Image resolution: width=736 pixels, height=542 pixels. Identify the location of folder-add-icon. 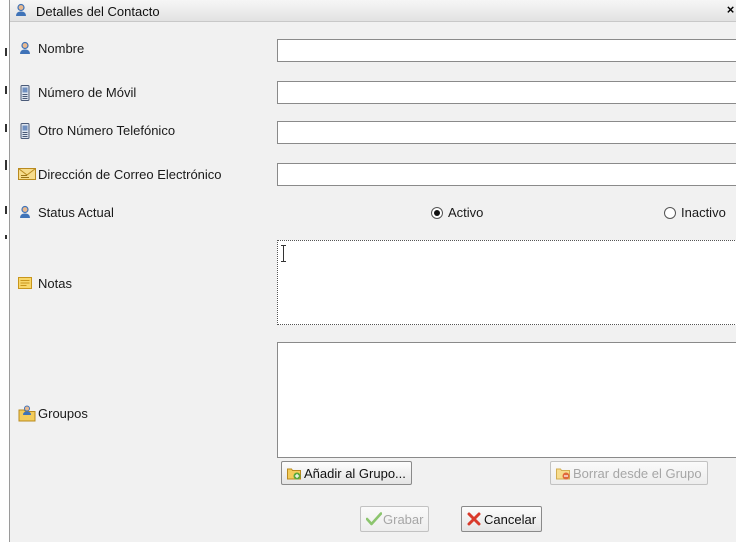
(294, 473).